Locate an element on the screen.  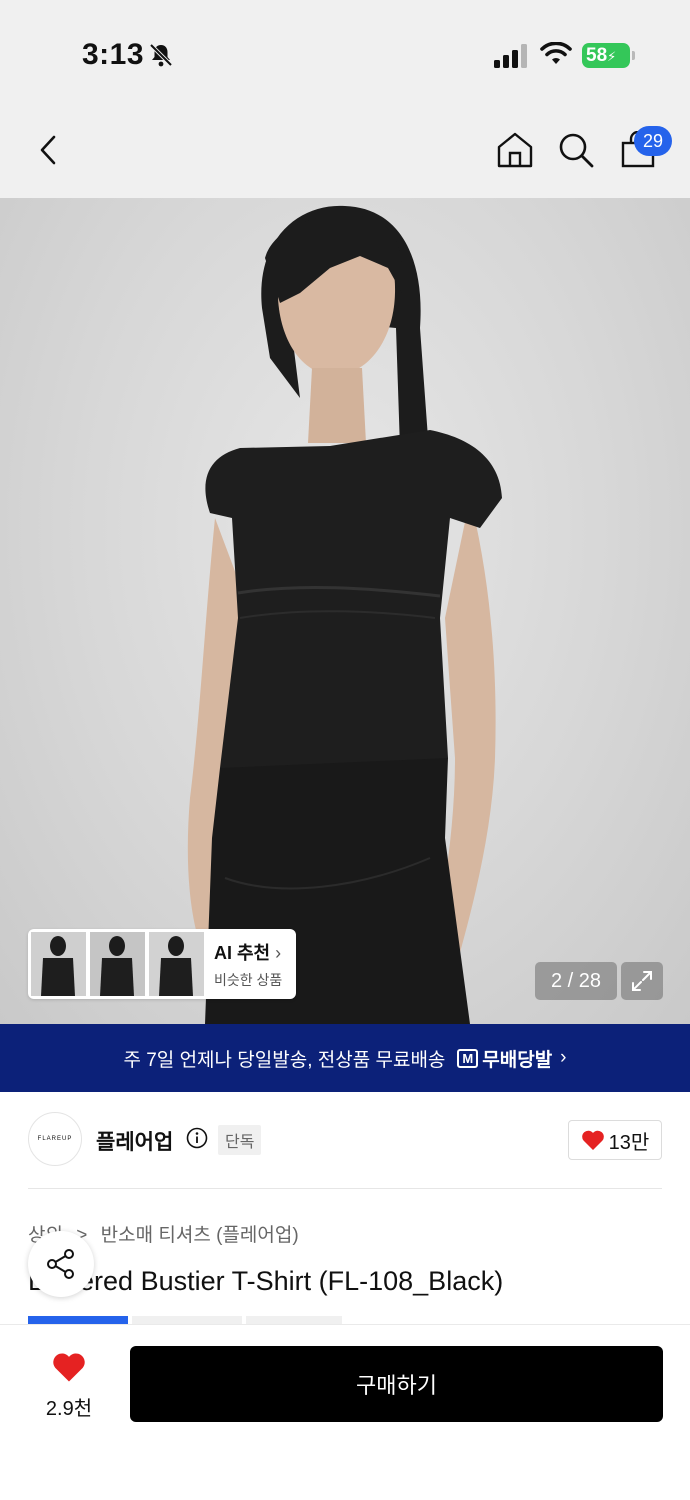
exclusive-badge: 단독 is located at coordinates (240, 1140).